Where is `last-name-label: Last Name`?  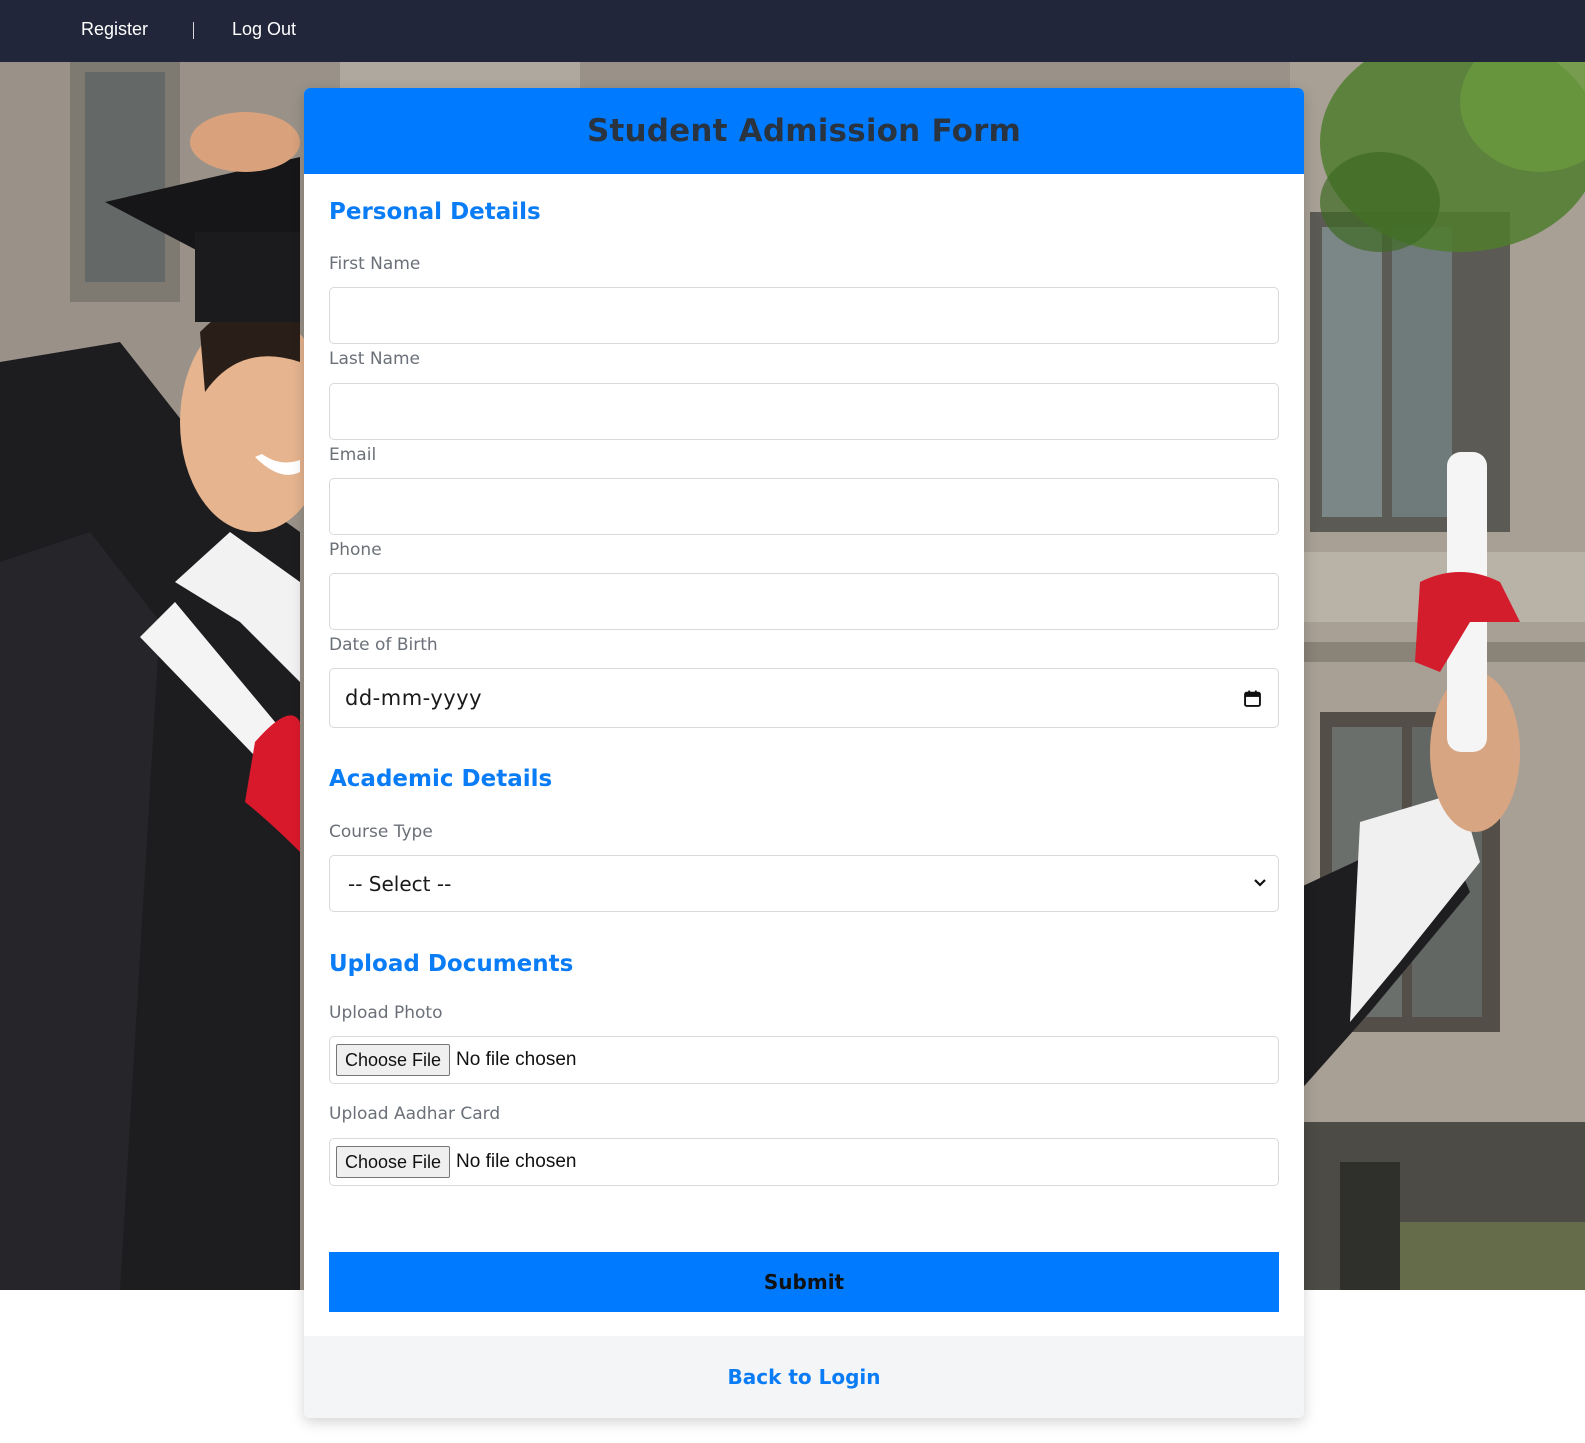 last-name-label: Last Name is located at coordinates (374, 359).